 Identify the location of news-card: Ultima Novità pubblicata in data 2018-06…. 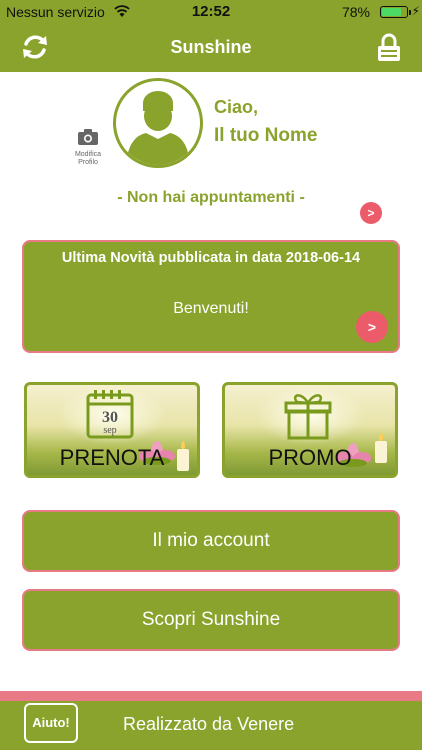
(211, 296).